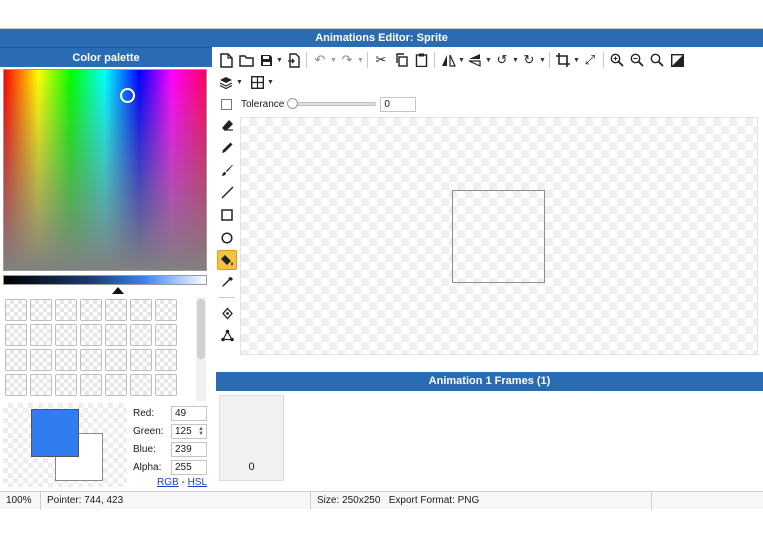 This screenshot has width=763, height=541. I want to click on save-icon, so click(266, 60).